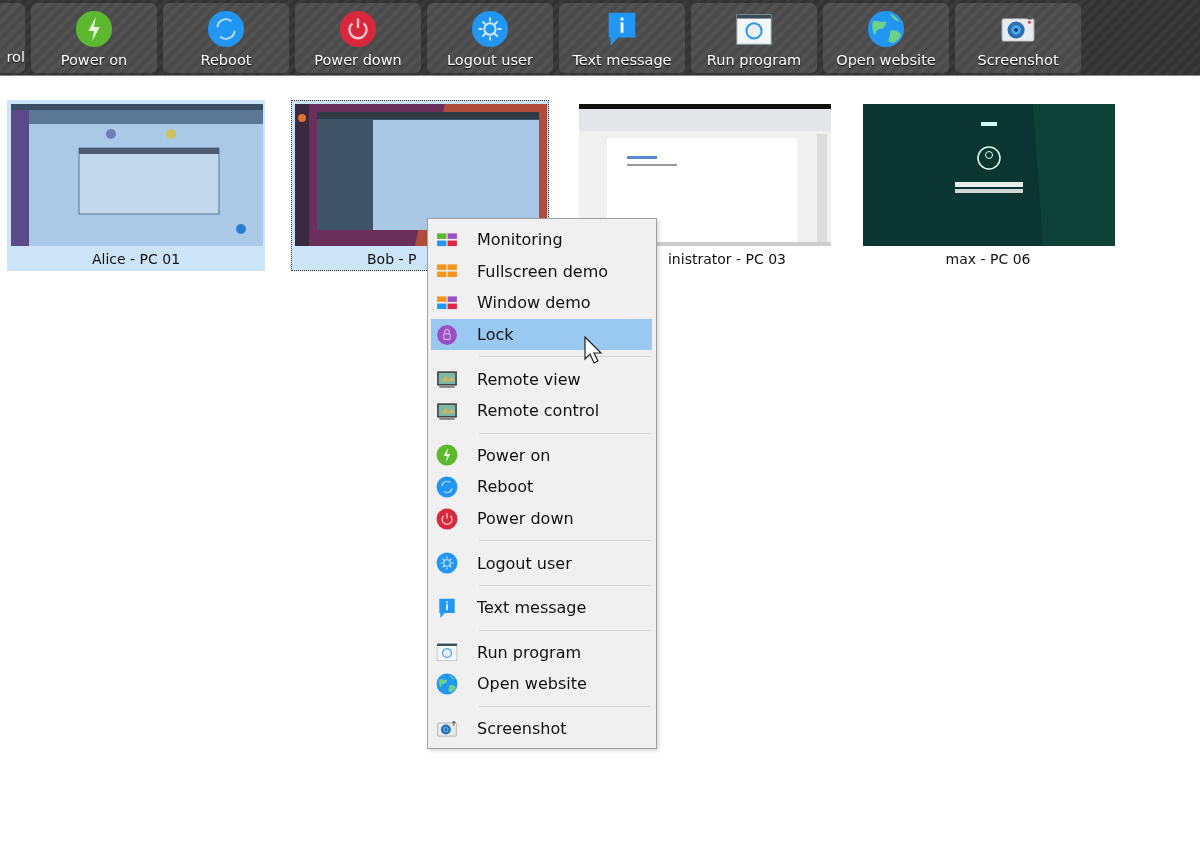  I want to click on toolbar-button: Open website, so click(886, 38).